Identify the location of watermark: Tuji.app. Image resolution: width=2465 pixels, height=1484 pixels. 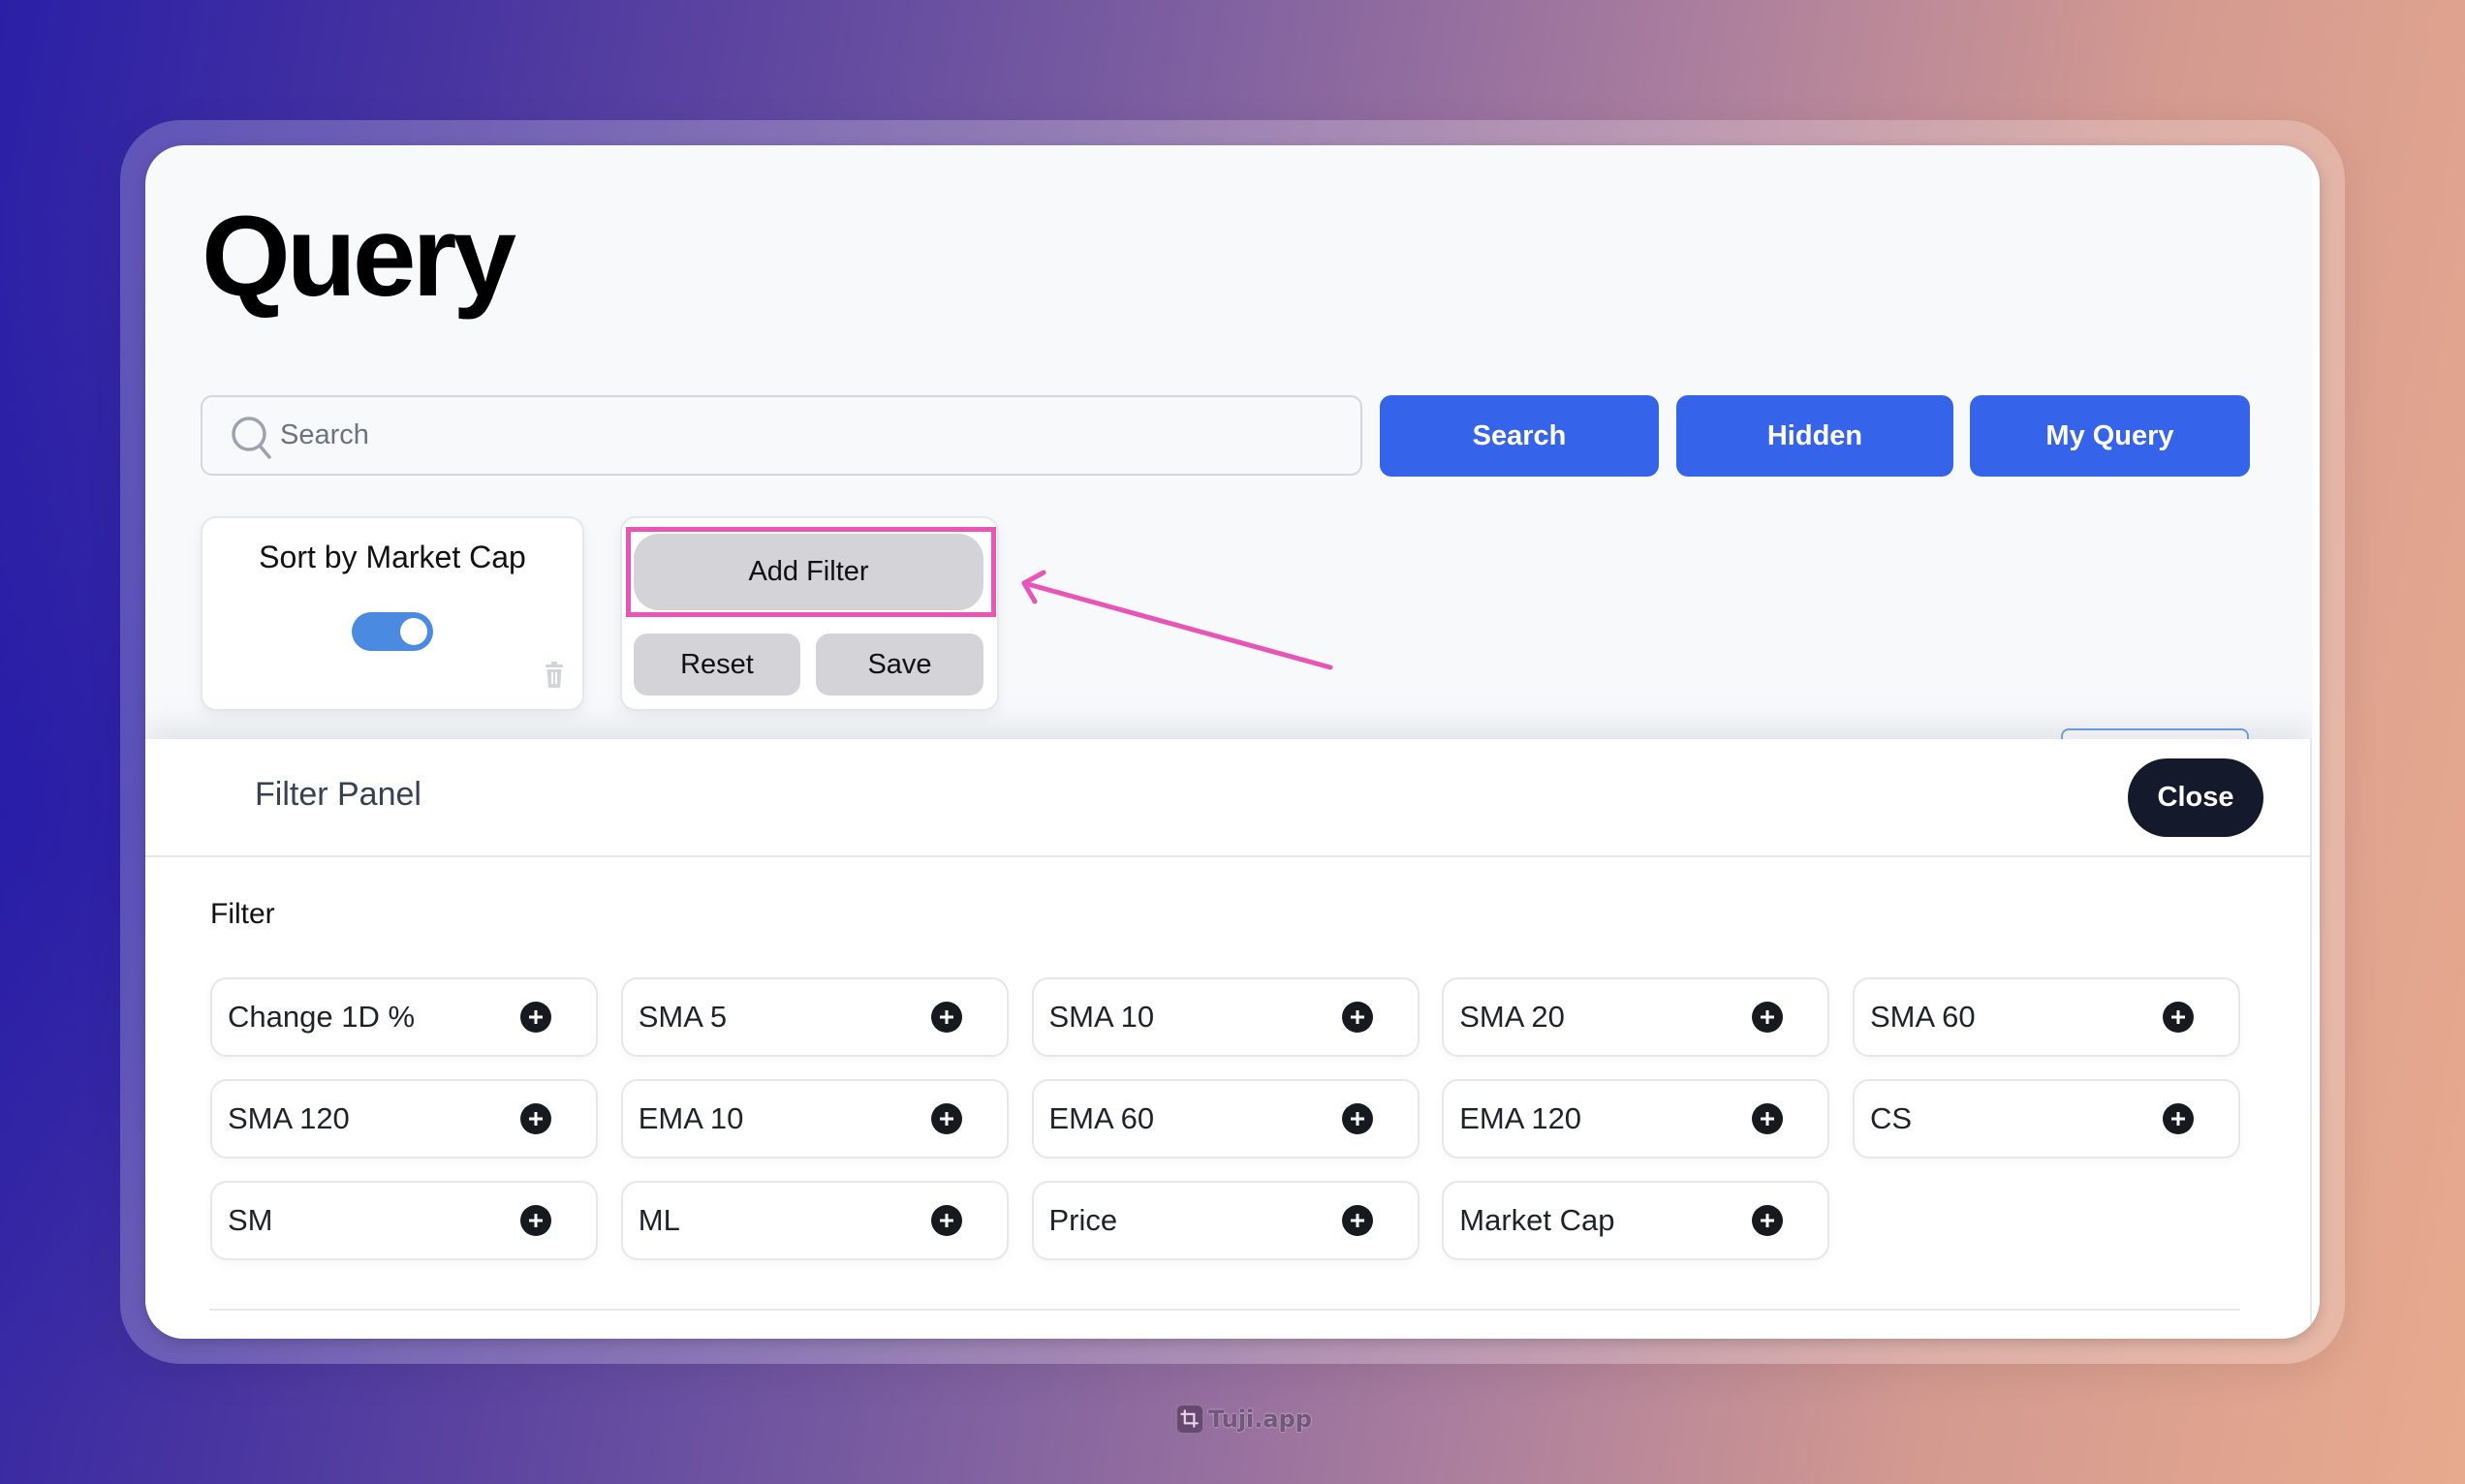
(1243, 1419).